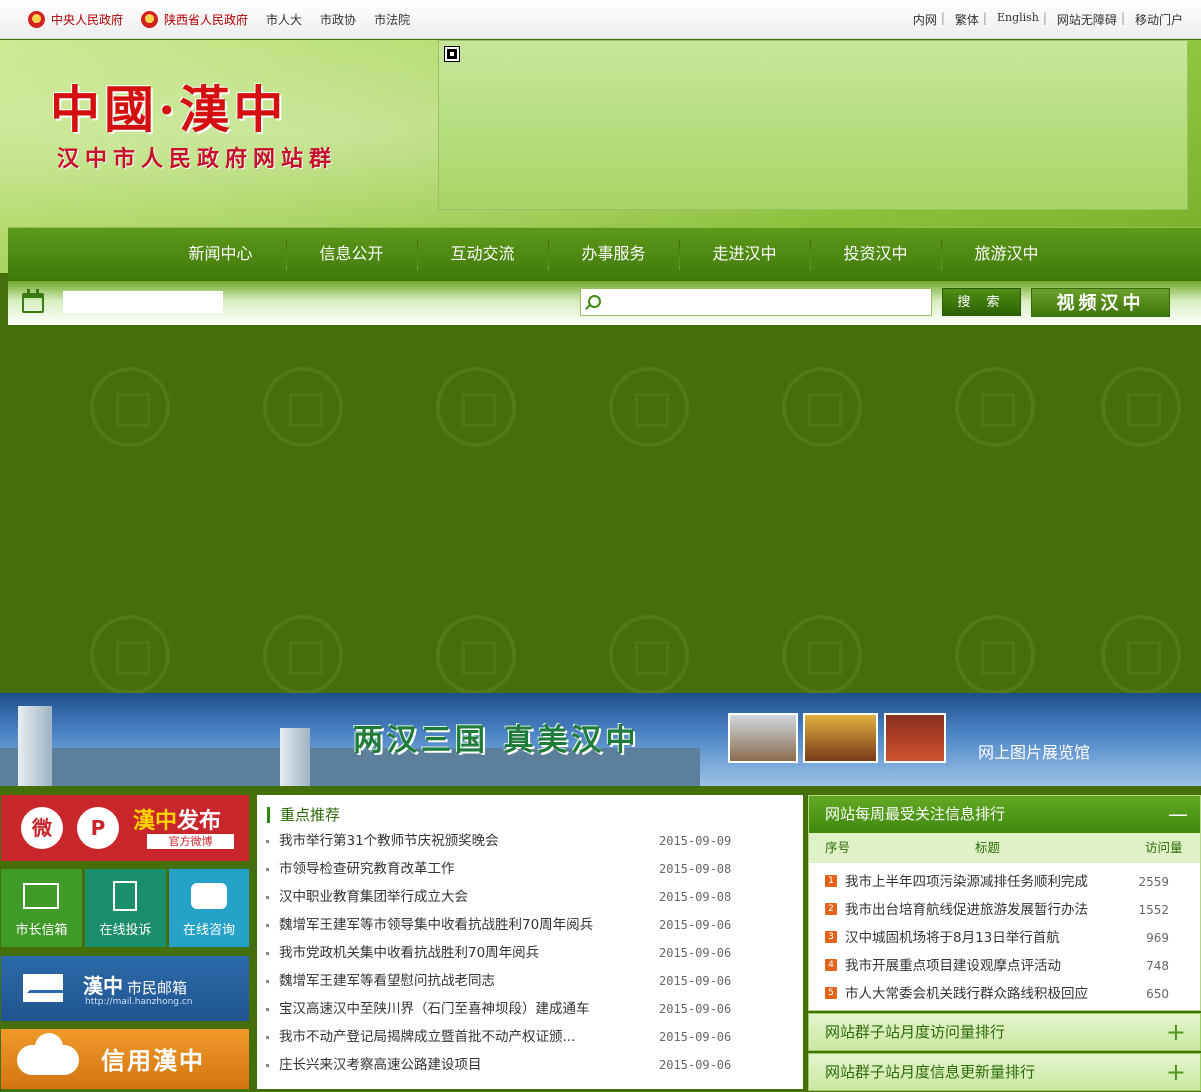 The width and height of the screenshot is (1201, 1092). Describe the element at coordinates (338, 19) in the screenshot. I see `link-city-cppcc: 市政协` at that location.